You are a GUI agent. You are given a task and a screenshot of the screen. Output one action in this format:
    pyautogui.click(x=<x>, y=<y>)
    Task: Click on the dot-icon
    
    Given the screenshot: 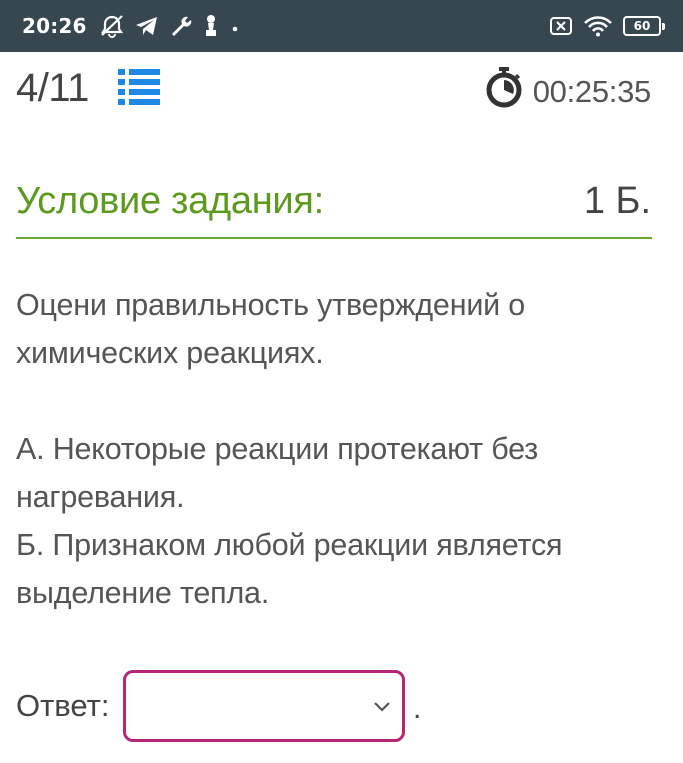 What is the action you would take?
    pyautogui.click(x=235, y=26)
    